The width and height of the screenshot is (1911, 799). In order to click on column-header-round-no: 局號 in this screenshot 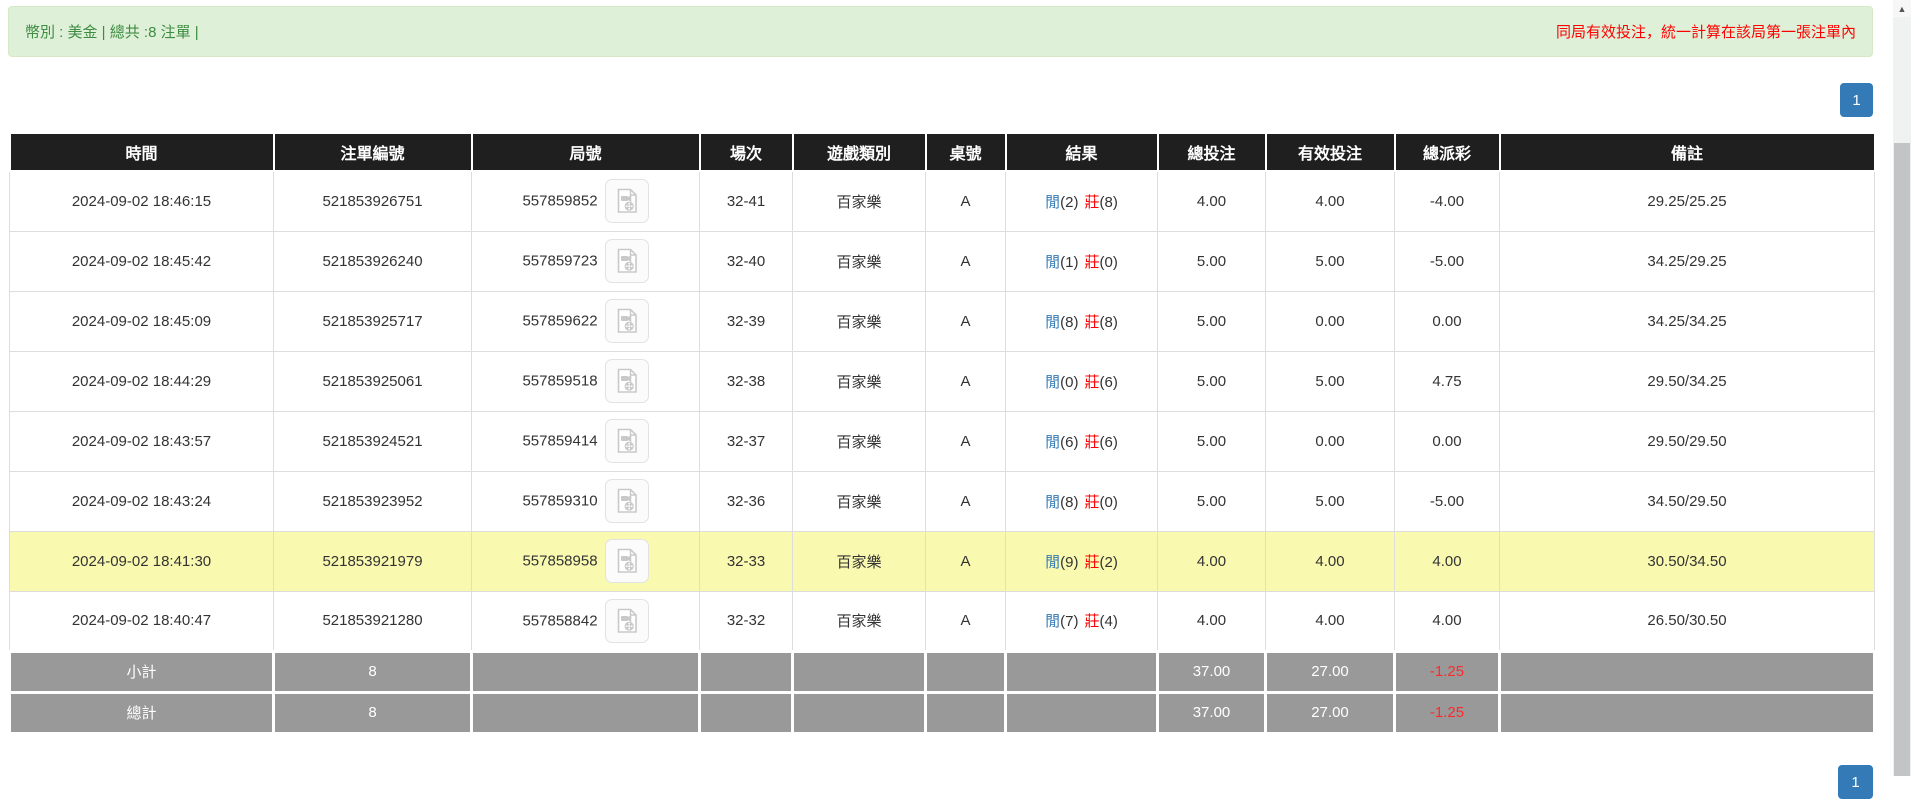, I will do `click(585, 153)`.